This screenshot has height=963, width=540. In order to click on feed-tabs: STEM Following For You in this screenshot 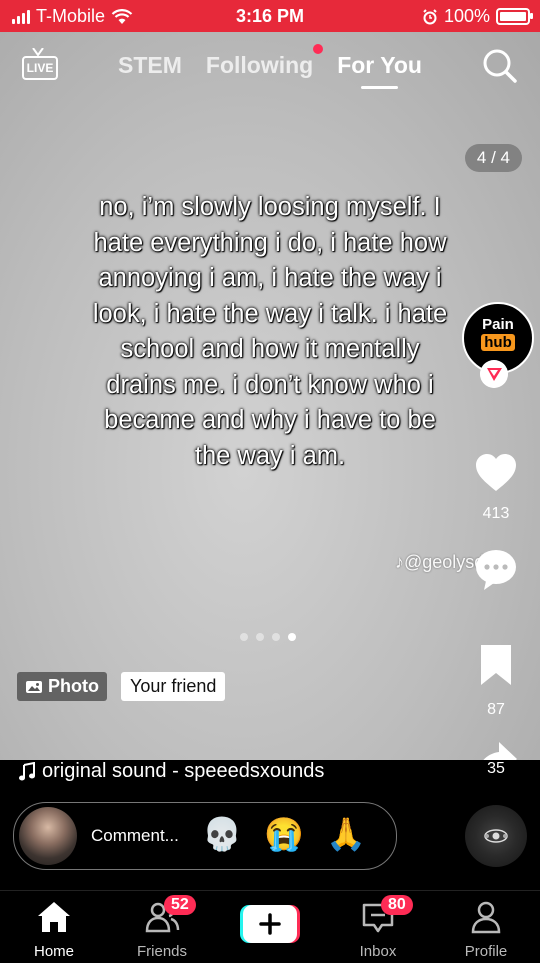, I will do `click(270, 66)`.